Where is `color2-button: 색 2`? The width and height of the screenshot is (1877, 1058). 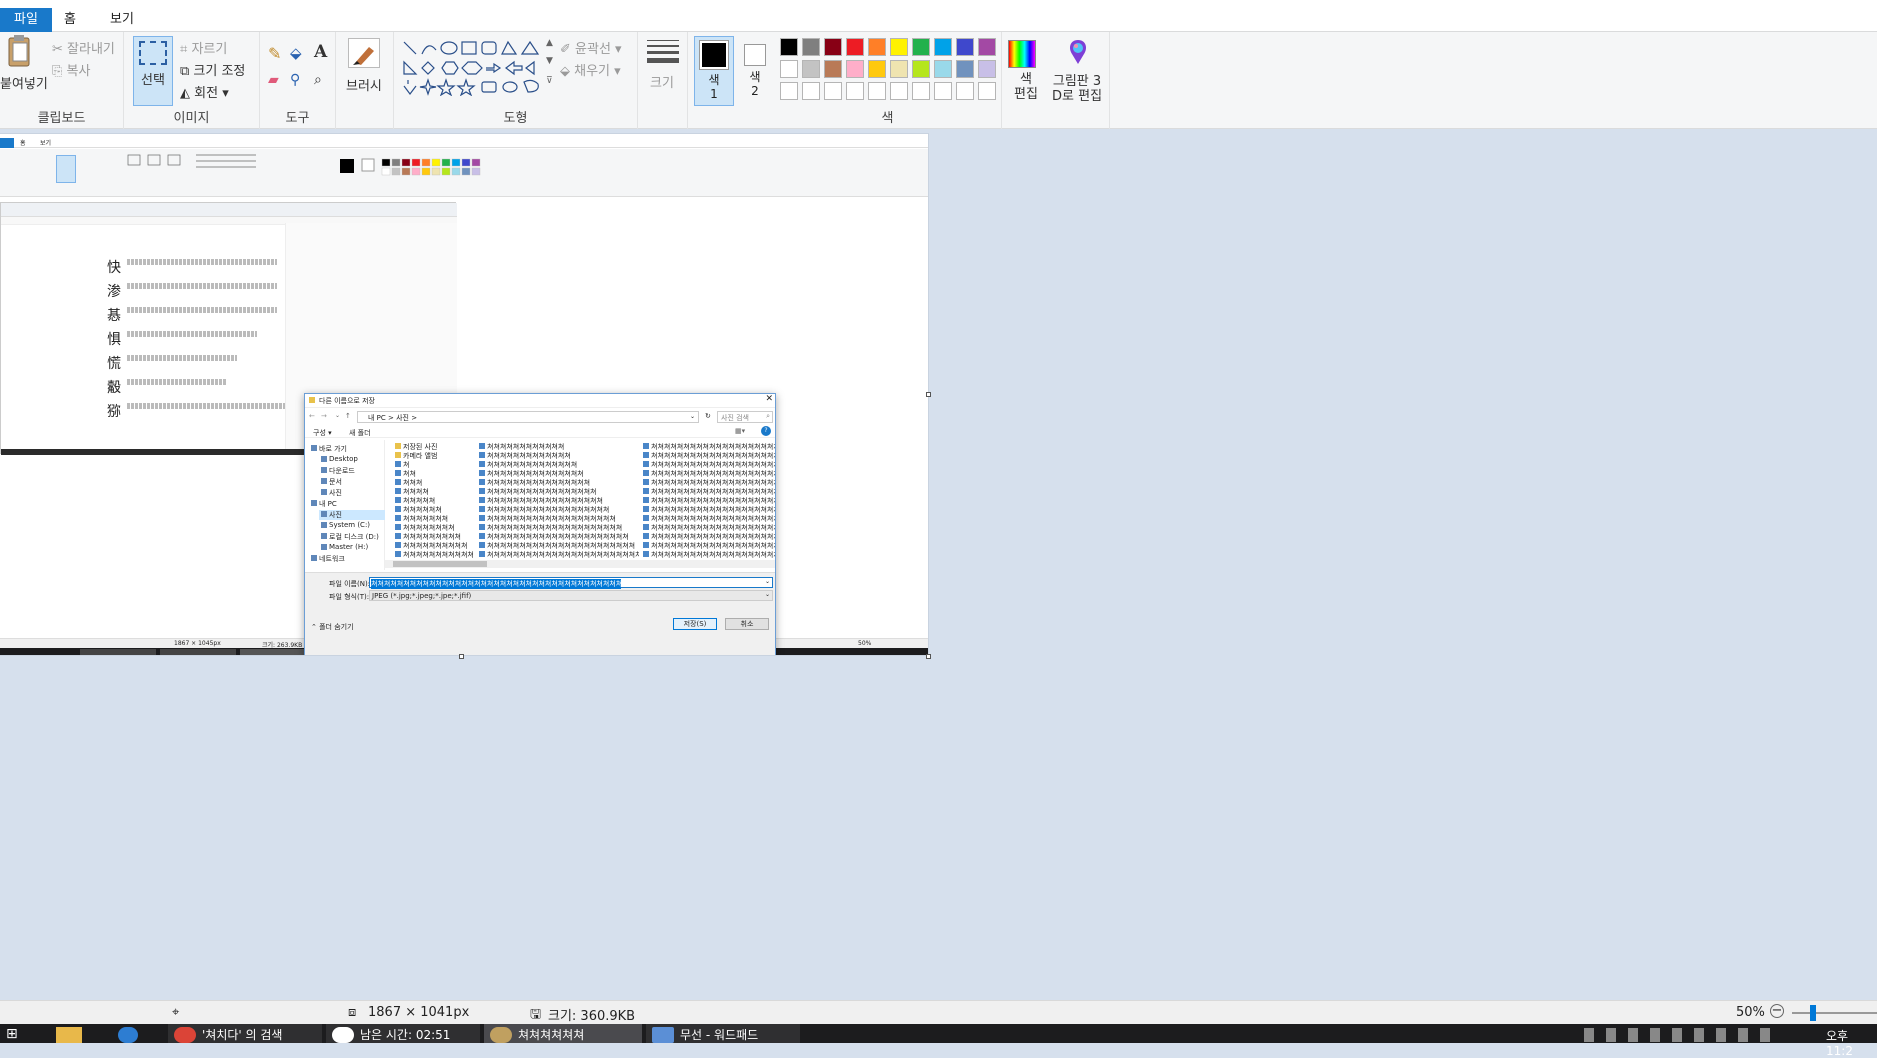
color2-button: 색 2 is located at coordinates (755, 71).